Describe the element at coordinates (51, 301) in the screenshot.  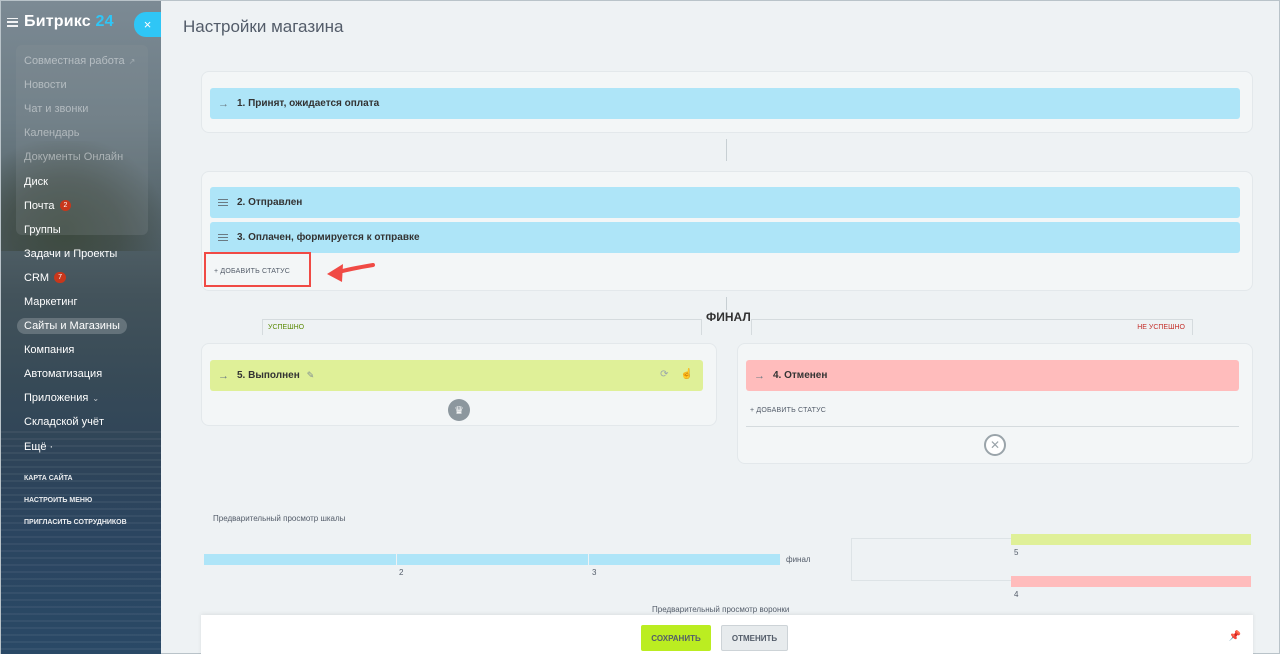
I see `sidebar-item-label: Маркетинг` at that location.